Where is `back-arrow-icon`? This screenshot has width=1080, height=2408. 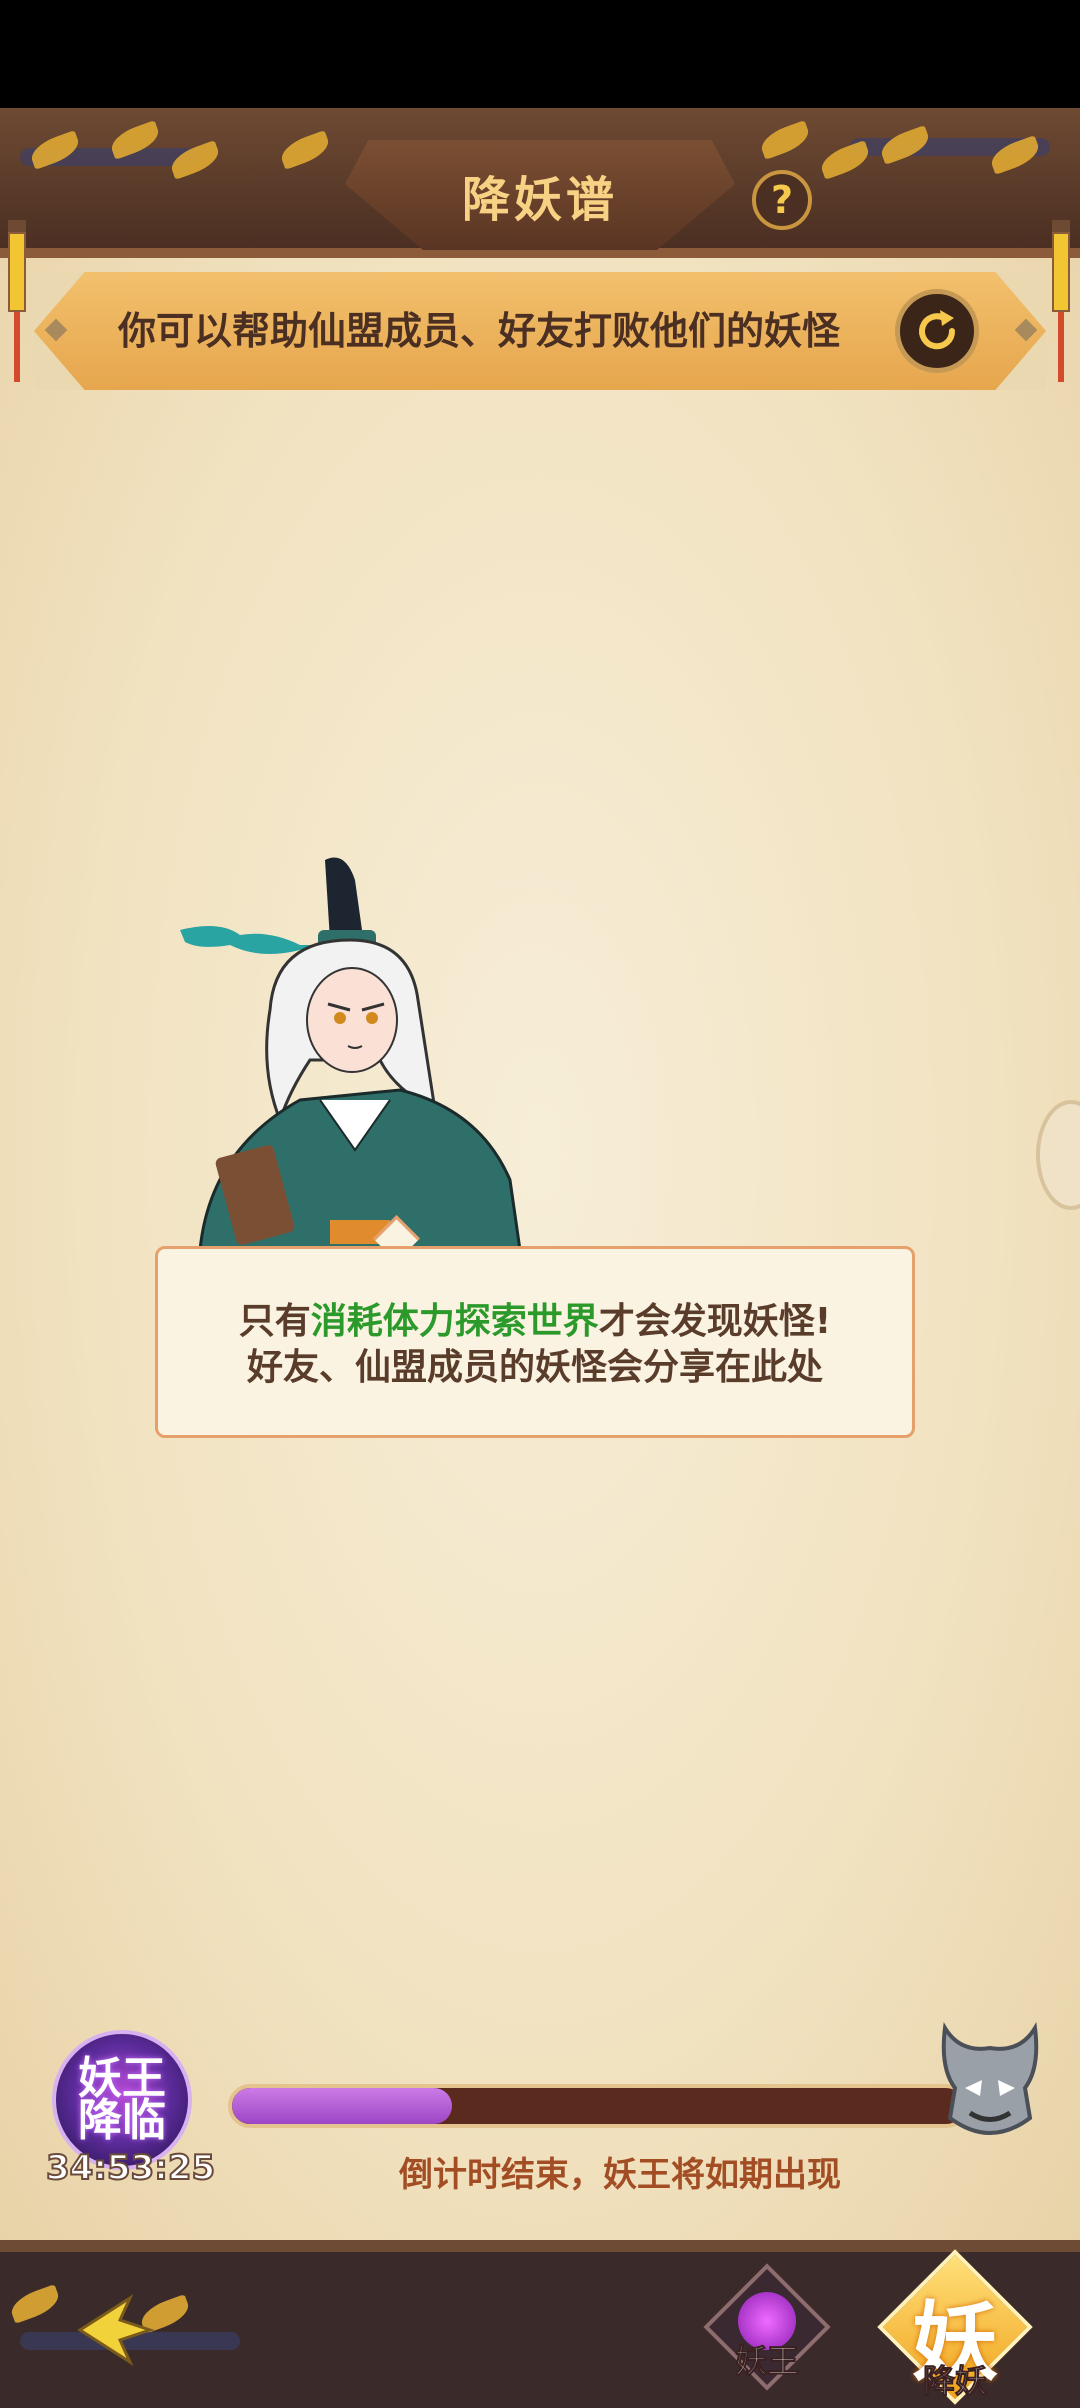 back-arrow-icon is located at coordinates (110, 2330).